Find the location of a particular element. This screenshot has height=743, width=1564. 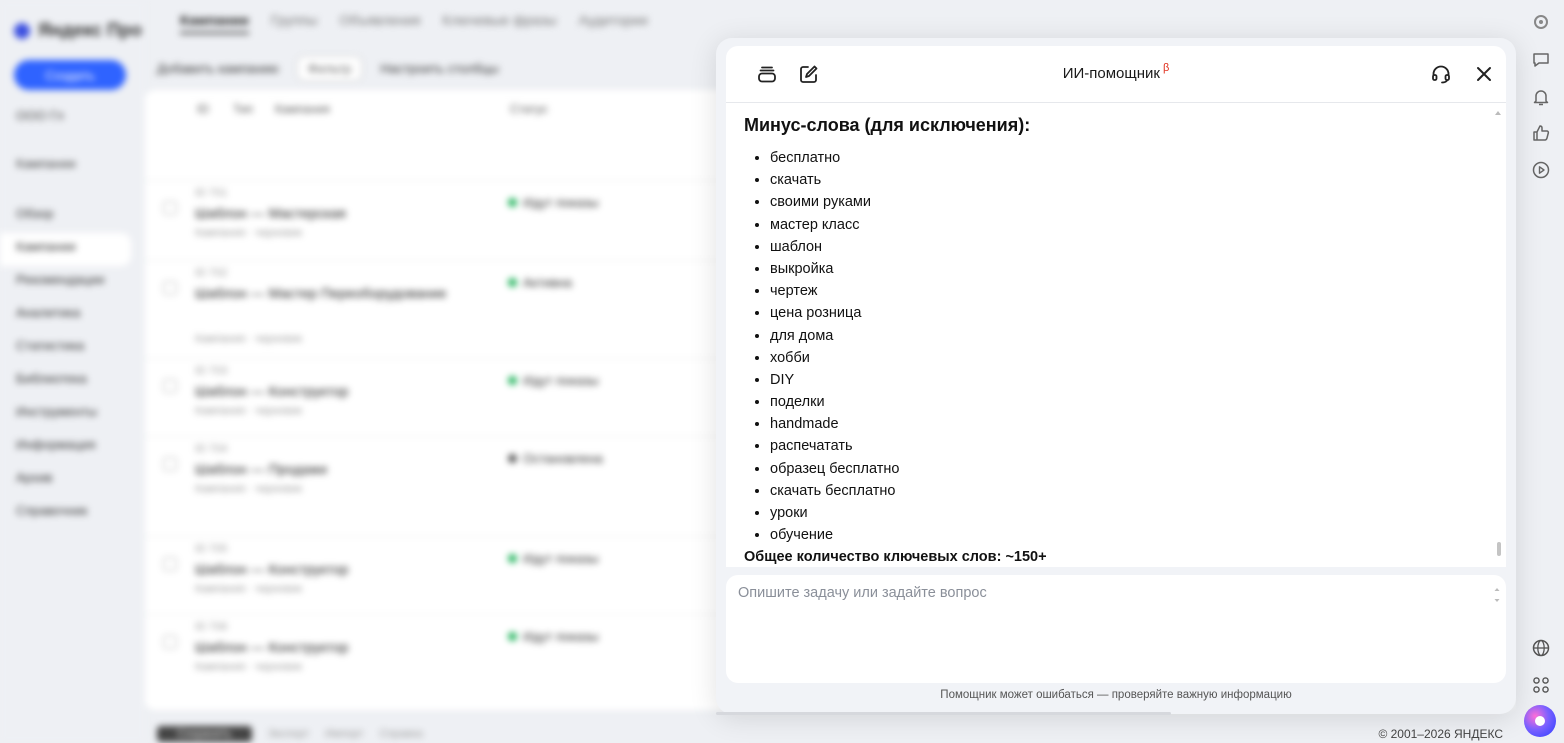

alice-icon is located at coordinates (1540, 721).